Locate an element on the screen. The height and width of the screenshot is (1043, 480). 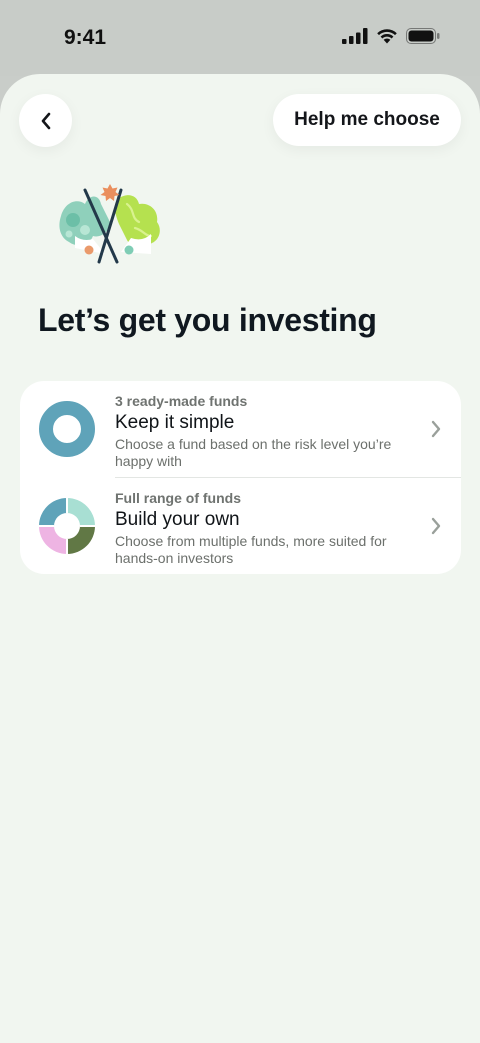
cellular-signal-icon is located at coordinates (355, 36).